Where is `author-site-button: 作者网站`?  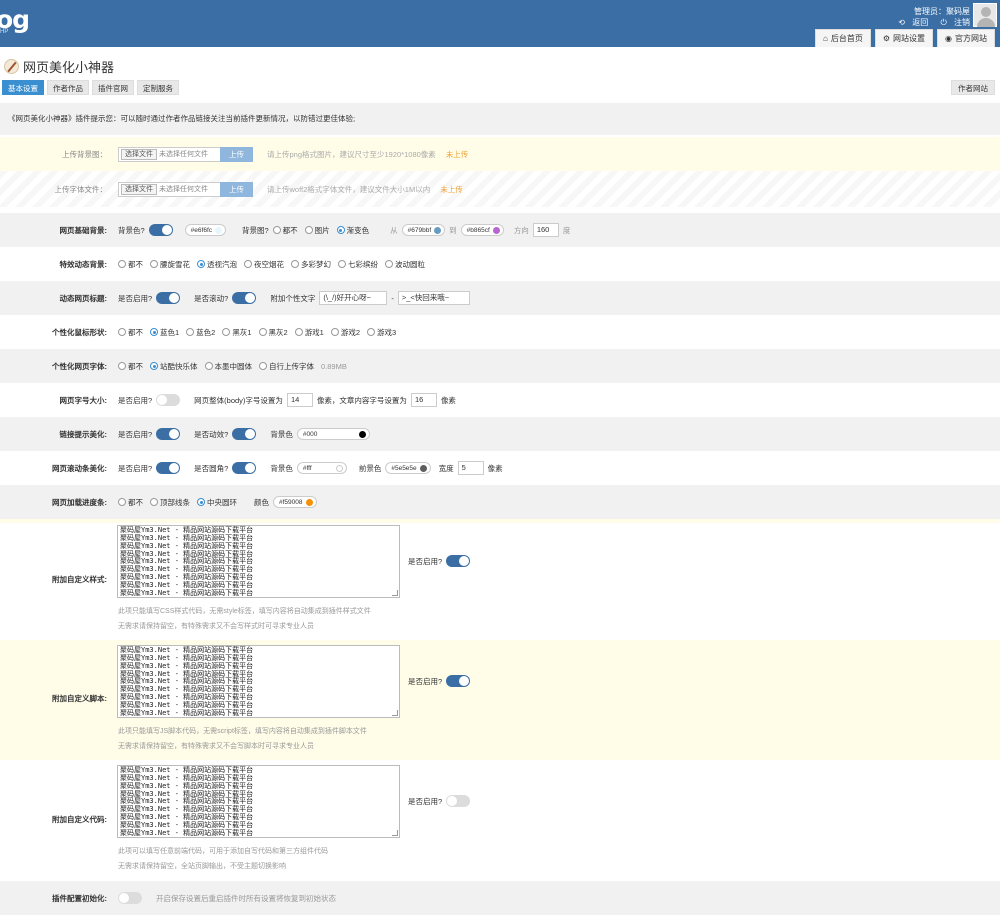 author-site-button: 作者网站 is located at coordinates (973, 87).